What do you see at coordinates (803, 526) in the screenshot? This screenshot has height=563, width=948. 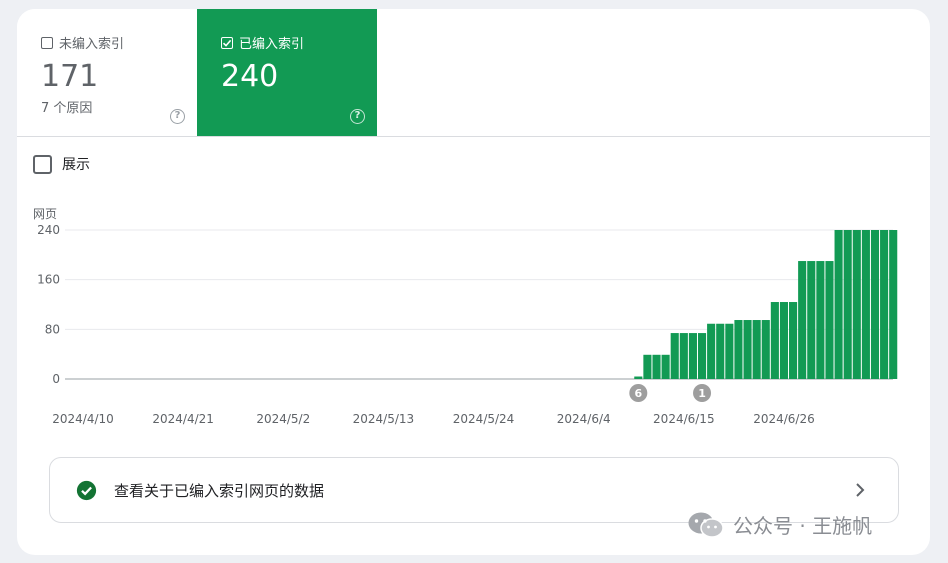 I see `watermark-text: 公众号 · 王施帆` at bounding box center [803, 526].